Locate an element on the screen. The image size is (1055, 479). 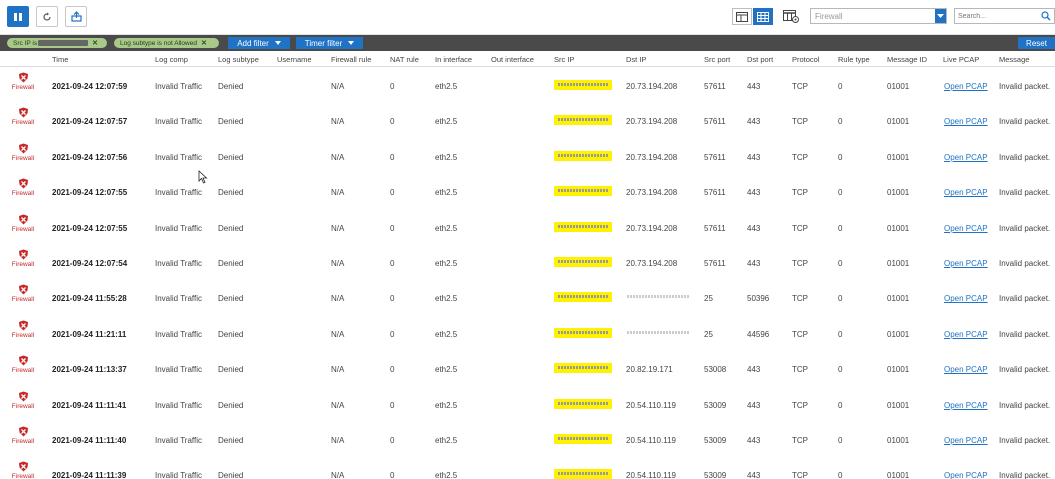
column-header-out-interface: Out interface is located at coordinates (512, 59).